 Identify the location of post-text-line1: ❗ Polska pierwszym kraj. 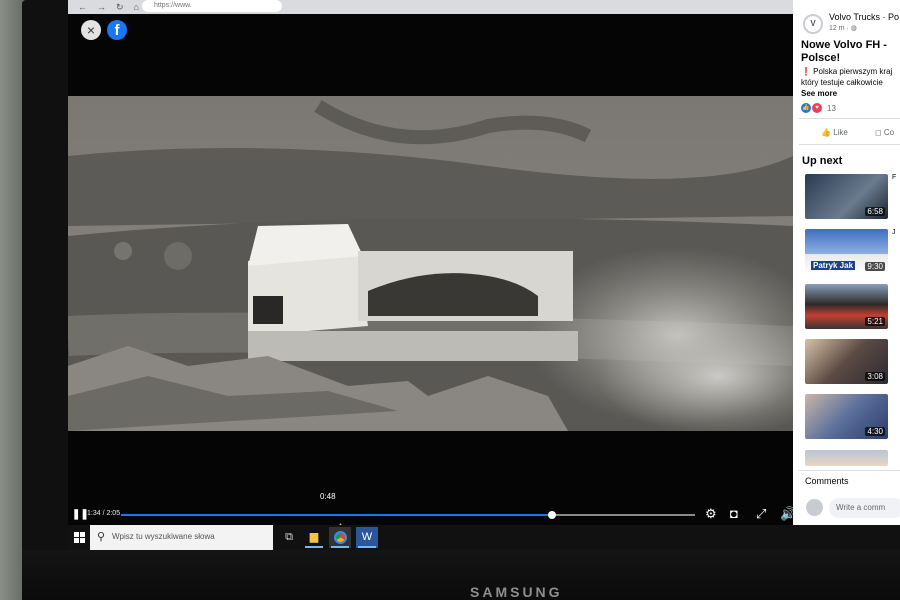
(847, 71).